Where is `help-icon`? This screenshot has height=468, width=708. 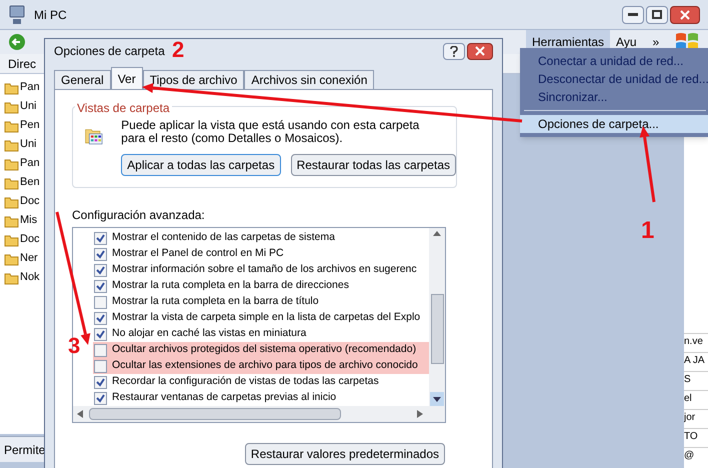 help-icon is located at coordinates (454, 51).